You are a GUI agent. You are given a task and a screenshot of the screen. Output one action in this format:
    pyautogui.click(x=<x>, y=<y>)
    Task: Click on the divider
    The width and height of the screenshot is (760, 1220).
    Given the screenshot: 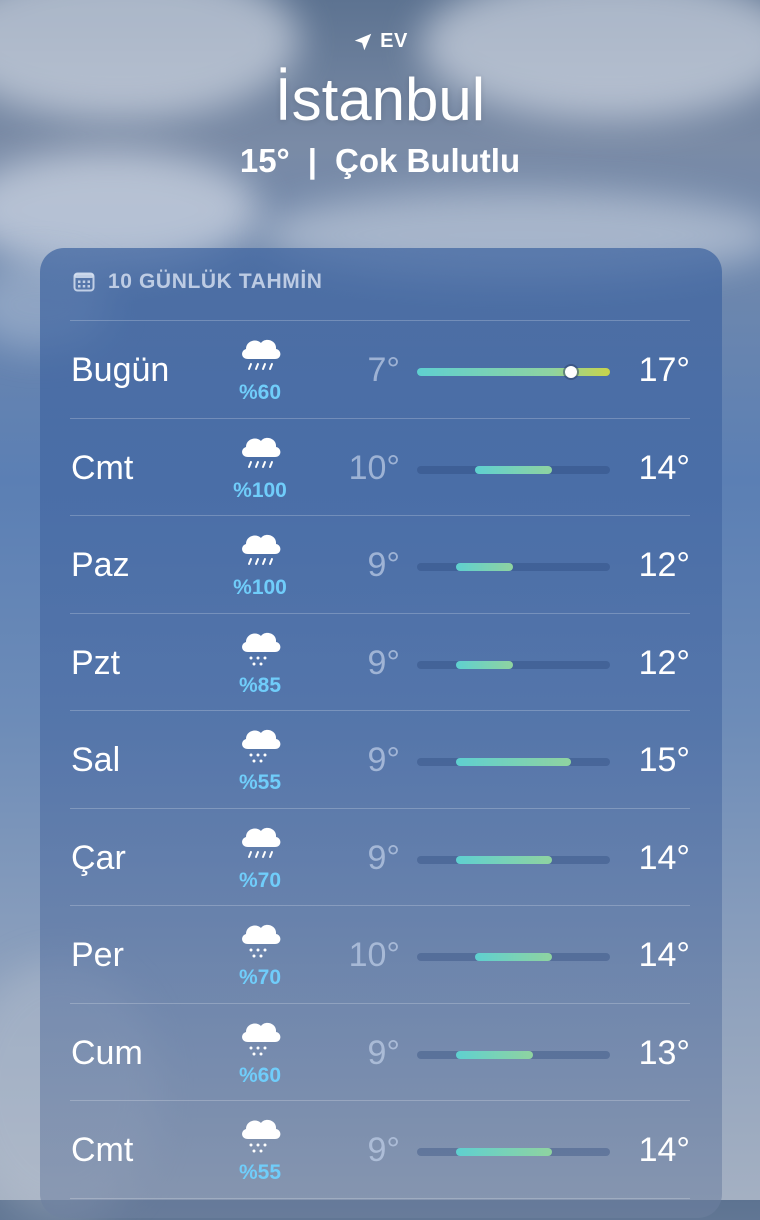 What is the action you would take?
    pyautogui.click(x=380, y=1198)
    